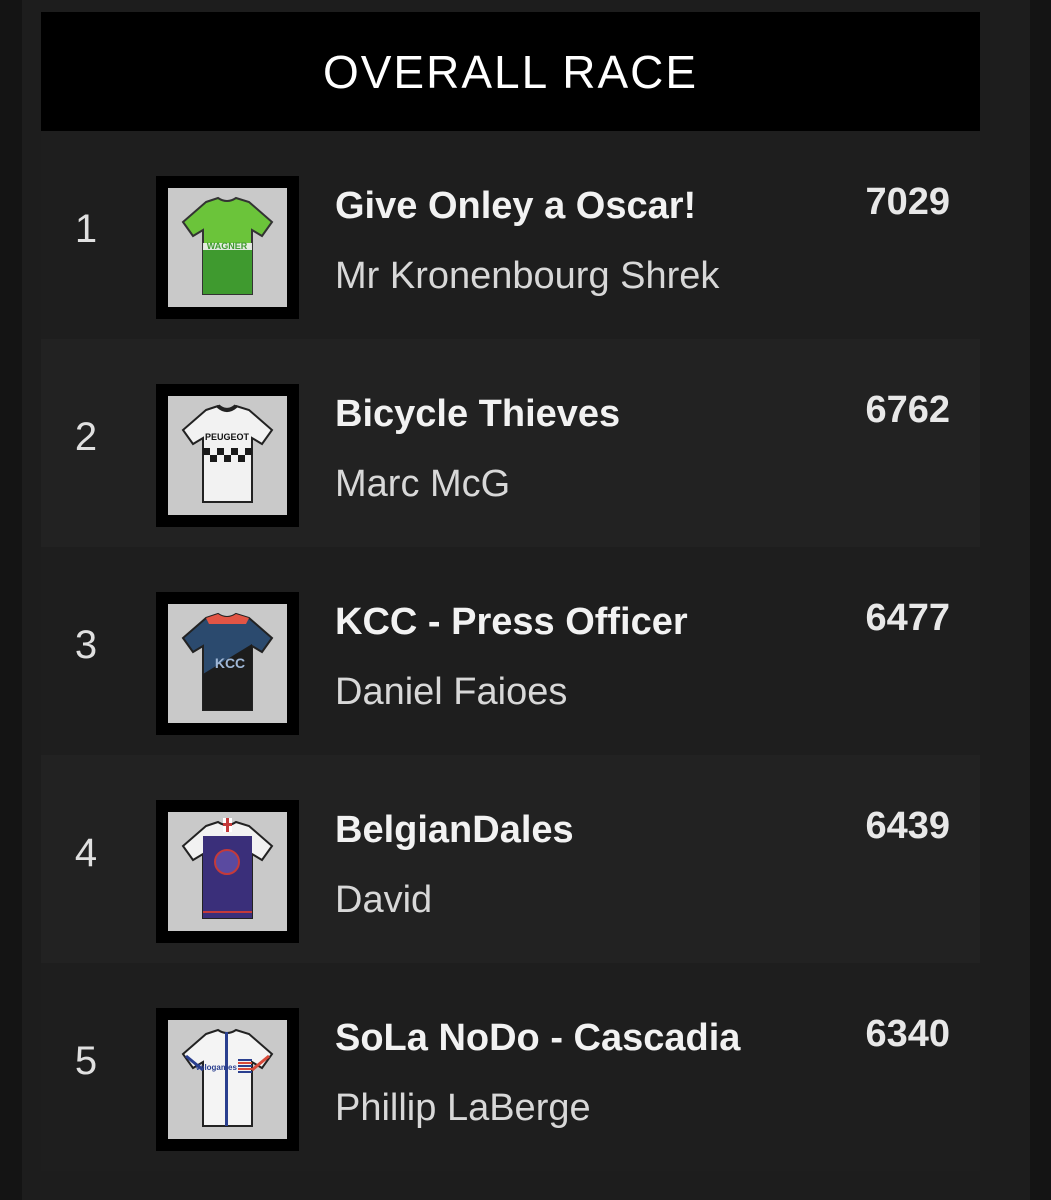 Image resolution: width=1051 pixels, height=1200 pixels. I want to click on white-peugeot-jersey-icon: PEUGEOT, so click(227, 453).